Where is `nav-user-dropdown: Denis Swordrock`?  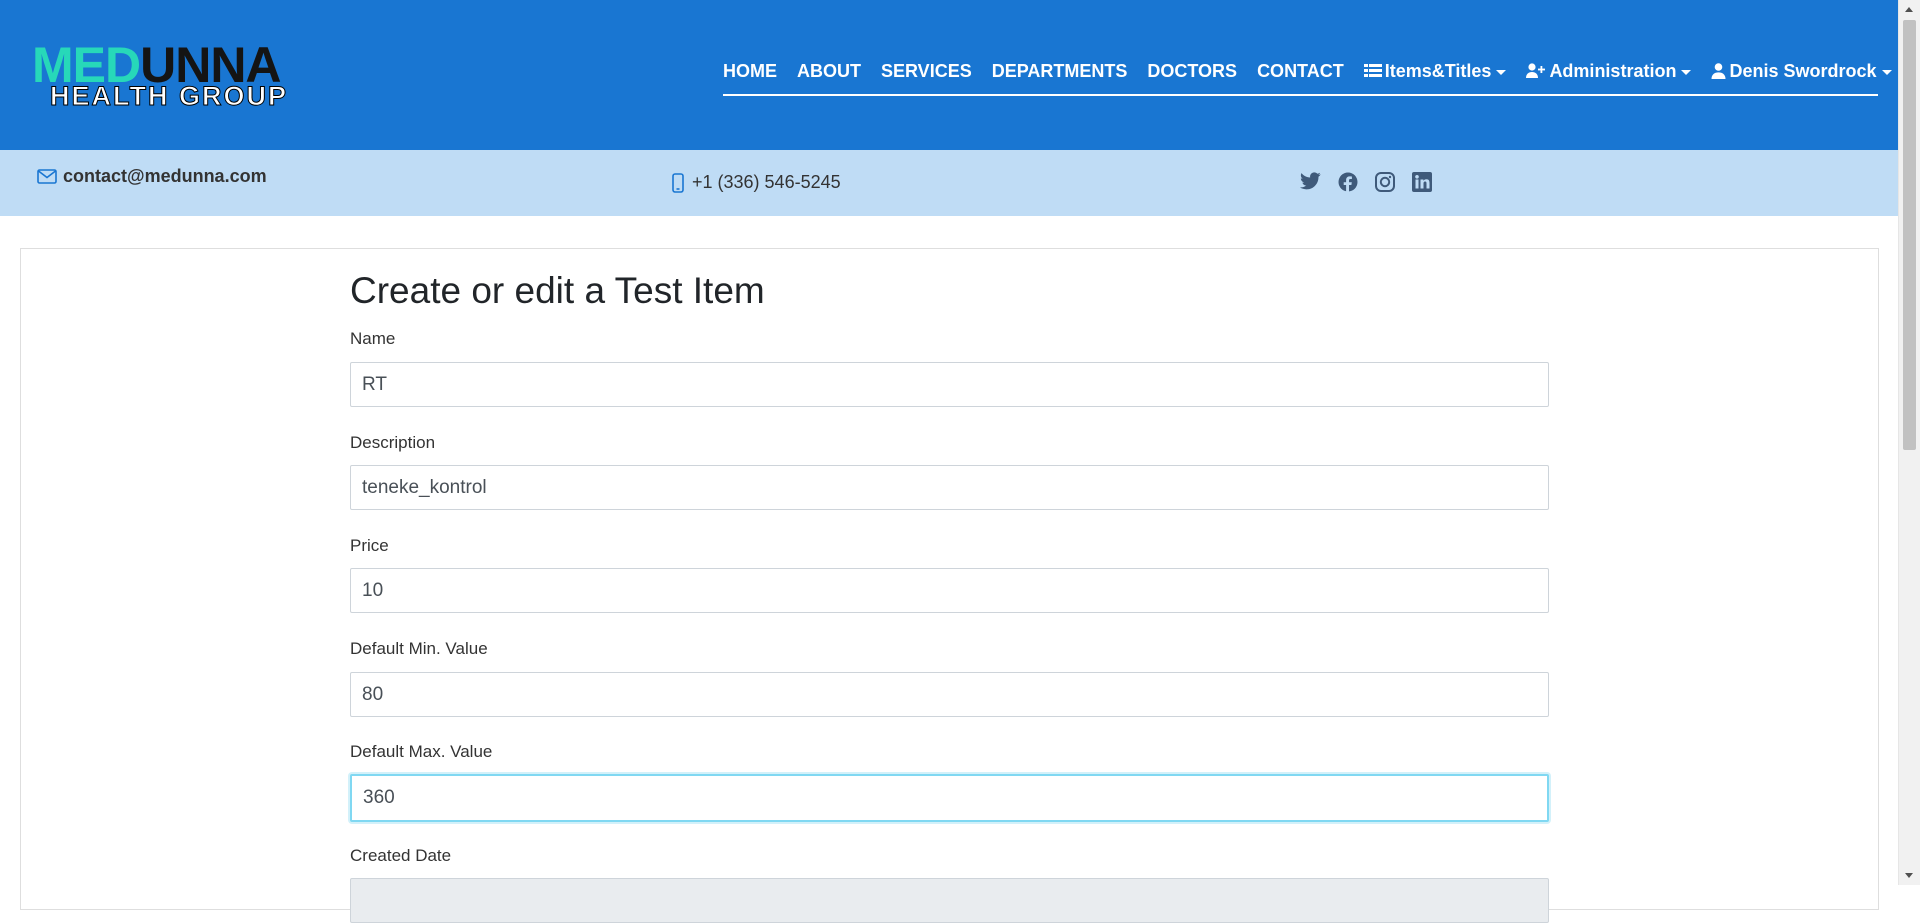 nav-user-dropdown: Denis Swordrock is located at coordinates (1801, 75).